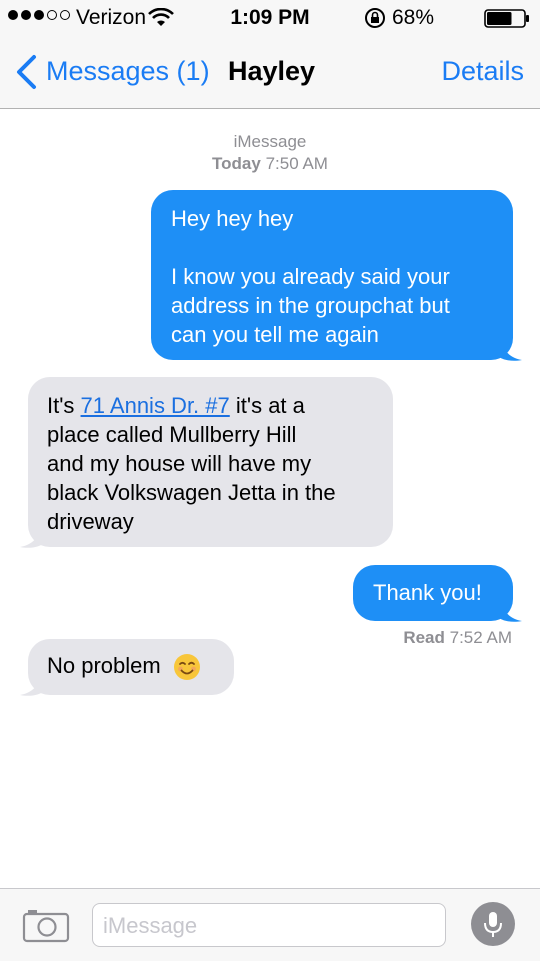 The width and height of the screenshot is (540, 961). What do you see at coordinates (296, 163) in the screenshot?
I see `date-time: 7:50 AM` at bounding box center [296, 163].